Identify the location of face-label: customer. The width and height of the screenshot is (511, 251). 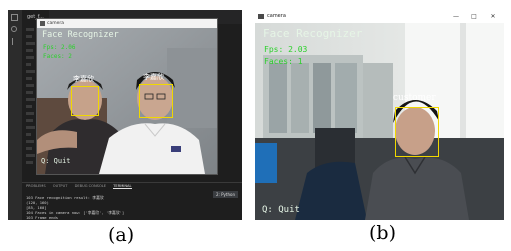
(414, 98).